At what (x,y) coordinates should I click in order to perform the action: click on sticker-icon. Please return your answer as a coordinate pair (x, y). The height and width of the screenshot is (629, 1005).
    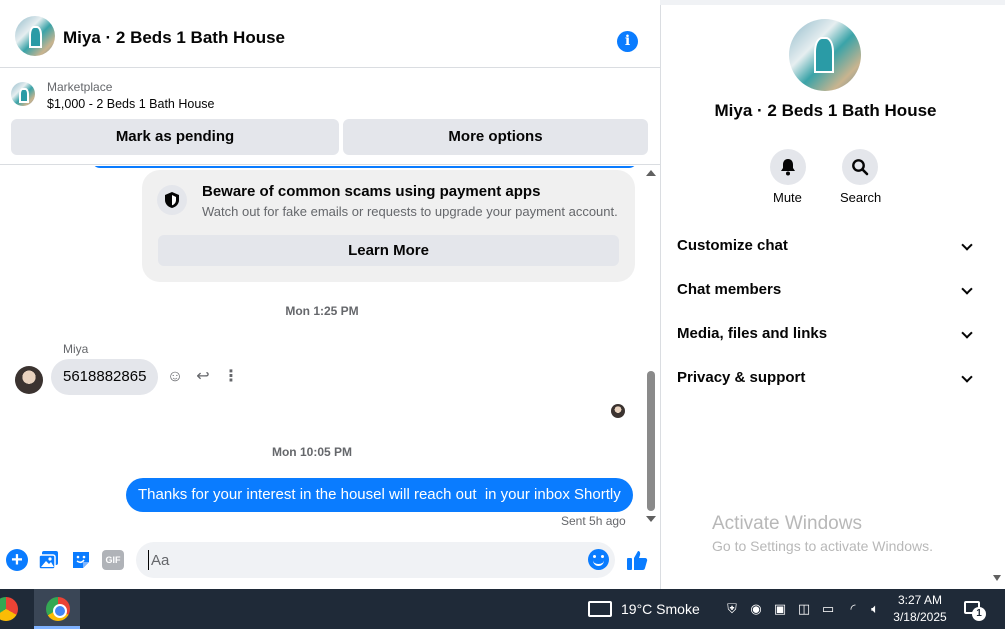
    Looking at the image, I should click on (81, 560).